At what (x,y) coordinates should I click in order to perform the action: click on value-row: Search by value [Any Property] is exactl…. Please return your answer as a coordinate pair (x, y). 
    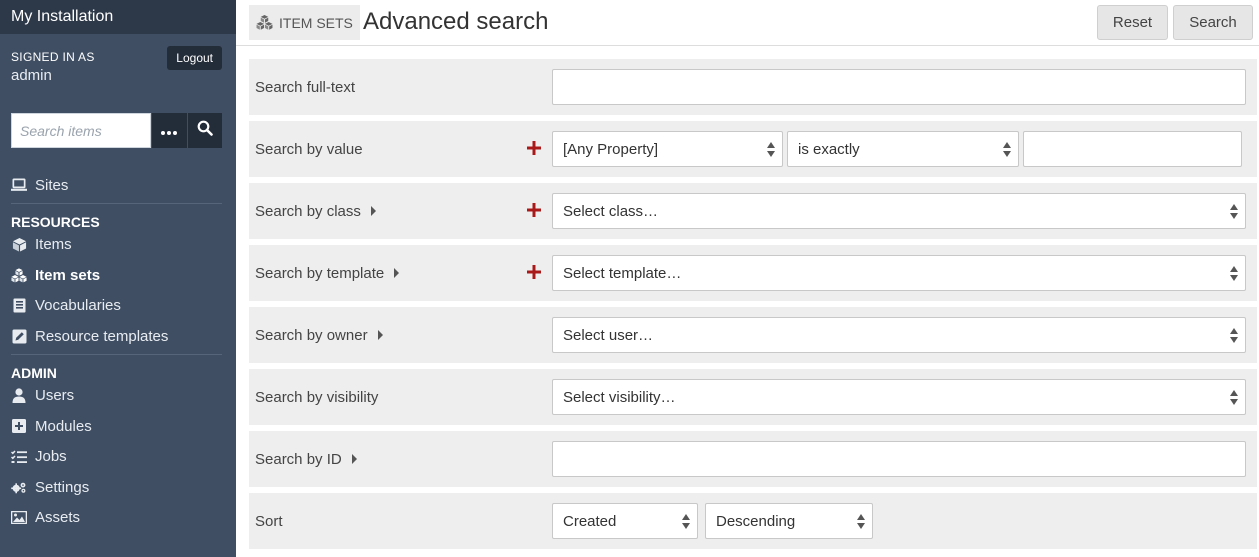
    Looking at the image, I should click on (753, 149).